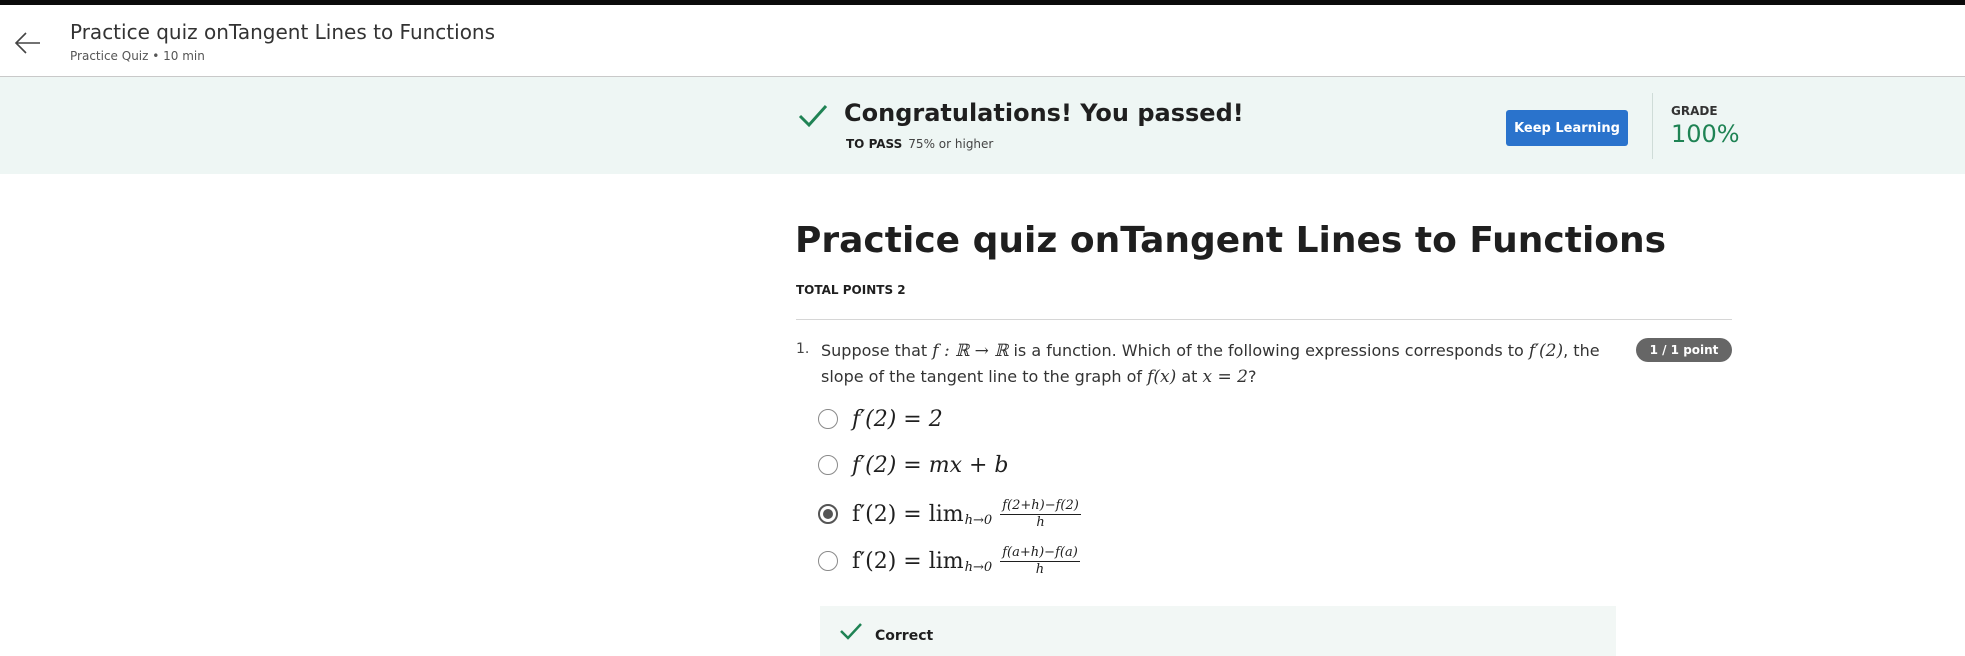  Describe the element at coordinates (1567, 128) in the screenshot. I see `keep-learning-button: Keep Learning` at that location.